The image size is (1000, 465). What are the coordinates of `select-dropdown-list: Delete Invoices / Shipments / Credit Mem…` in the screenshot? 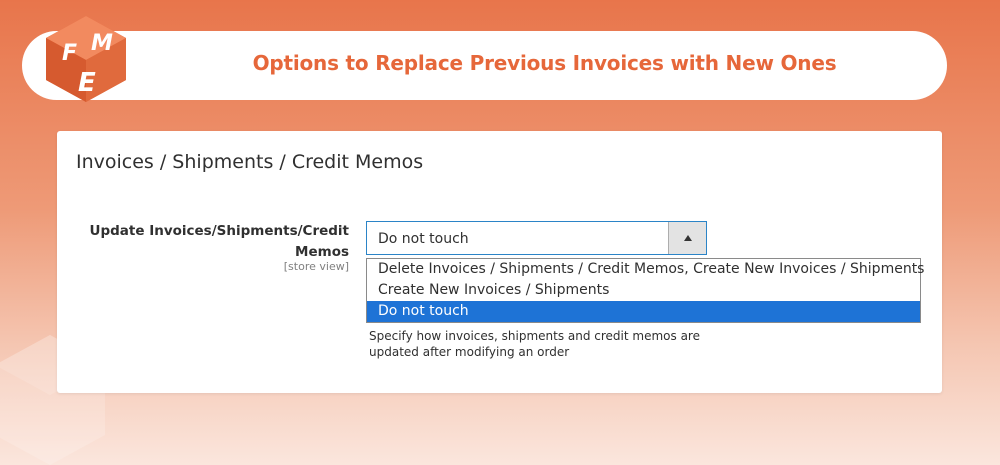 It's located at (645, 290).